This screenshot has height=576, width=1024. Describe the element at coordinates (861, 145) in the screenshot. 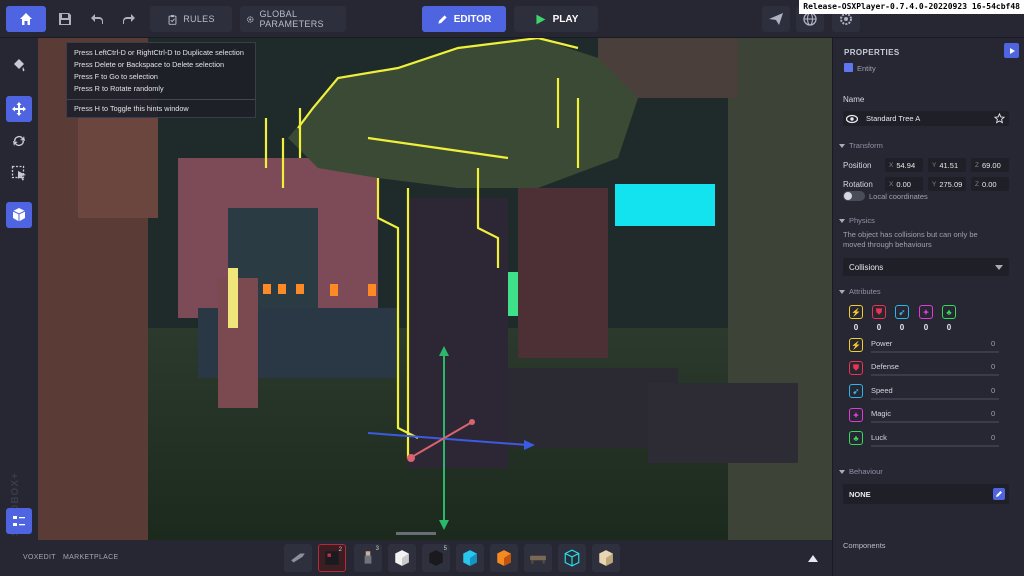

I see `transform-section-header: Transform` at that location.